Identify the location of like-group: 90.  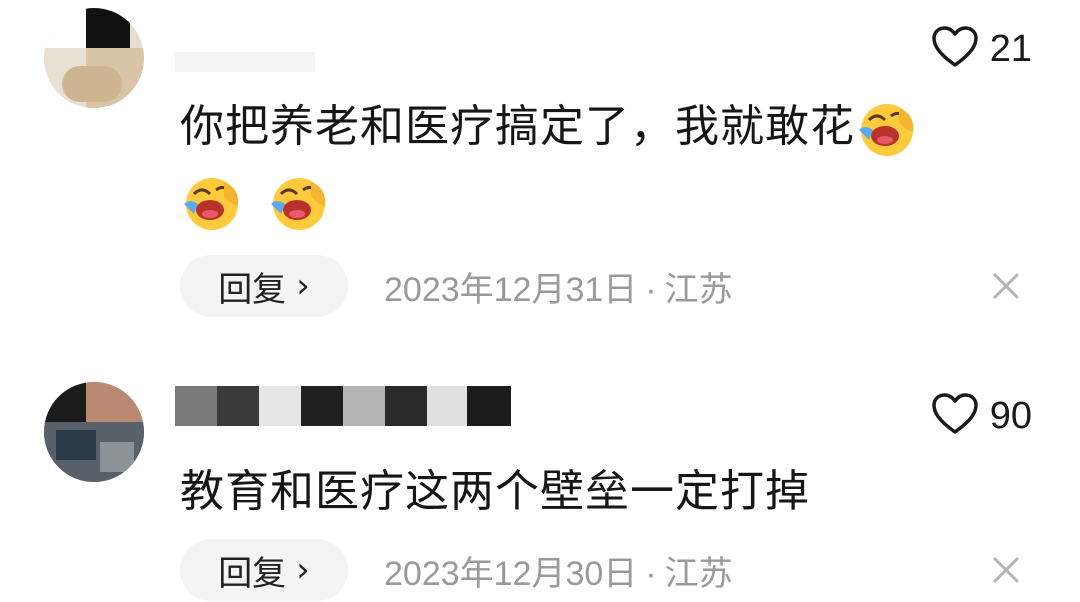
(981, 416).